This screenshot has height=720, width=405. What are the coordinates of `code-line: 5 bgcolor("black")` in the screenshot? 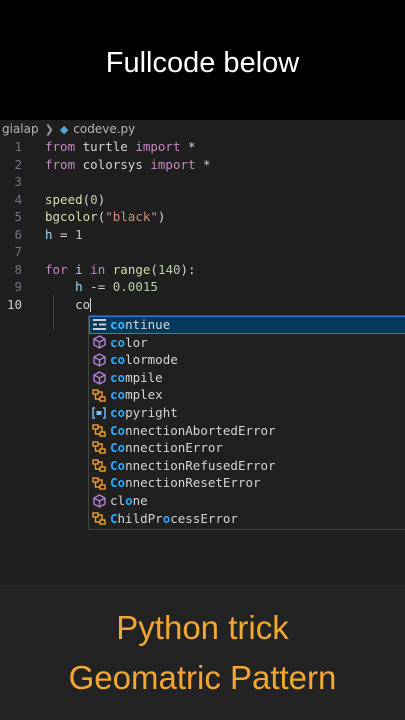 It's located at (202, 217).